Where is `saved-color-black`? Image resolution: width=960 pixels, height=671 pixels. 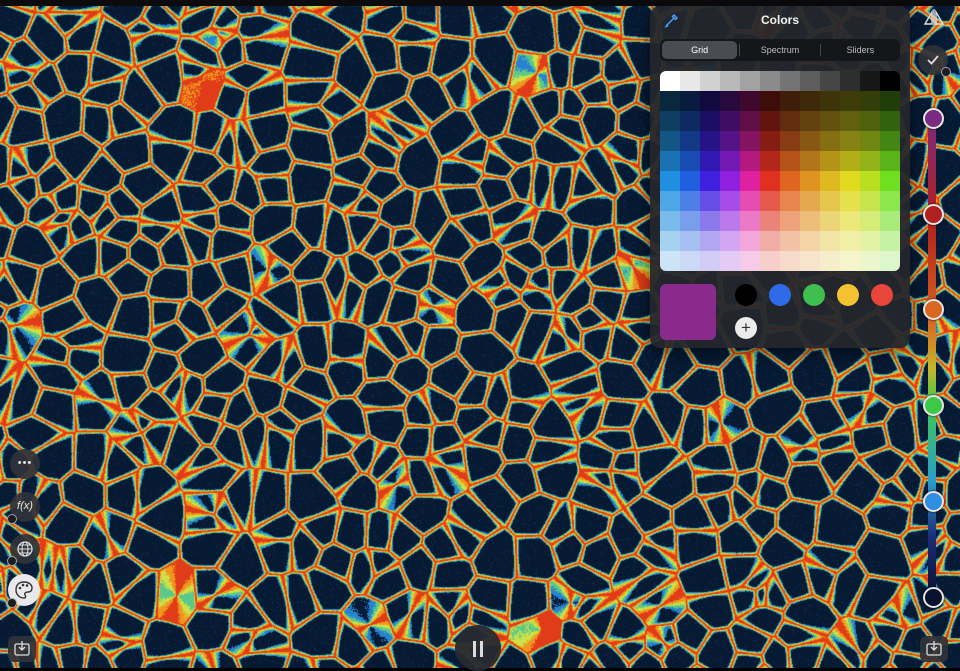
saved-color-black is located at coordinates (746, 295).